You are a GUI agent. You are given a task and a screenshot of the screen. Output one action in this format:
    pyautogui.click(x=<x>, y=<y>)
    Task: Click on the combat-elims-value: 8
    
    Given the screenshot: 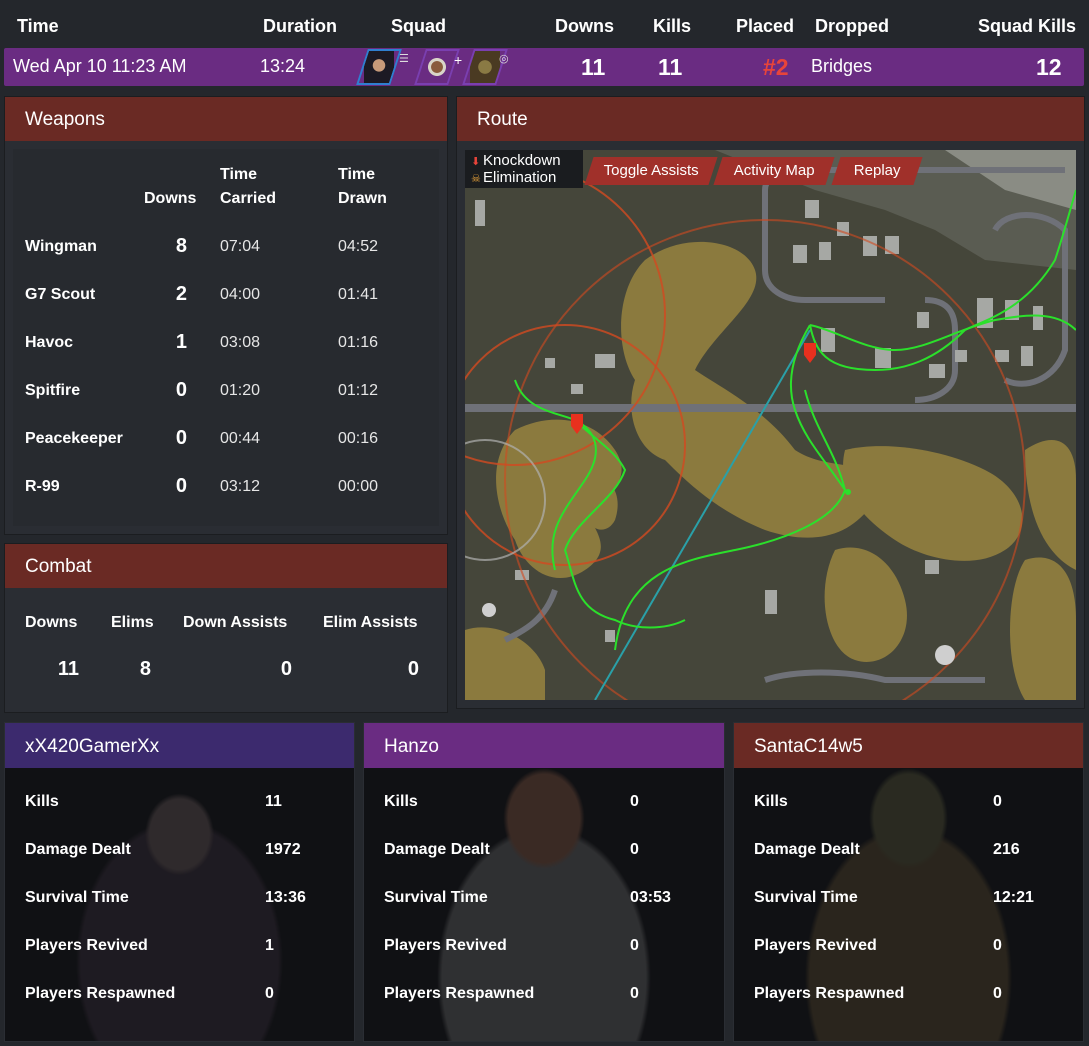 What is the action you would take?
    pyautogui.click(x=145, y=669)
    